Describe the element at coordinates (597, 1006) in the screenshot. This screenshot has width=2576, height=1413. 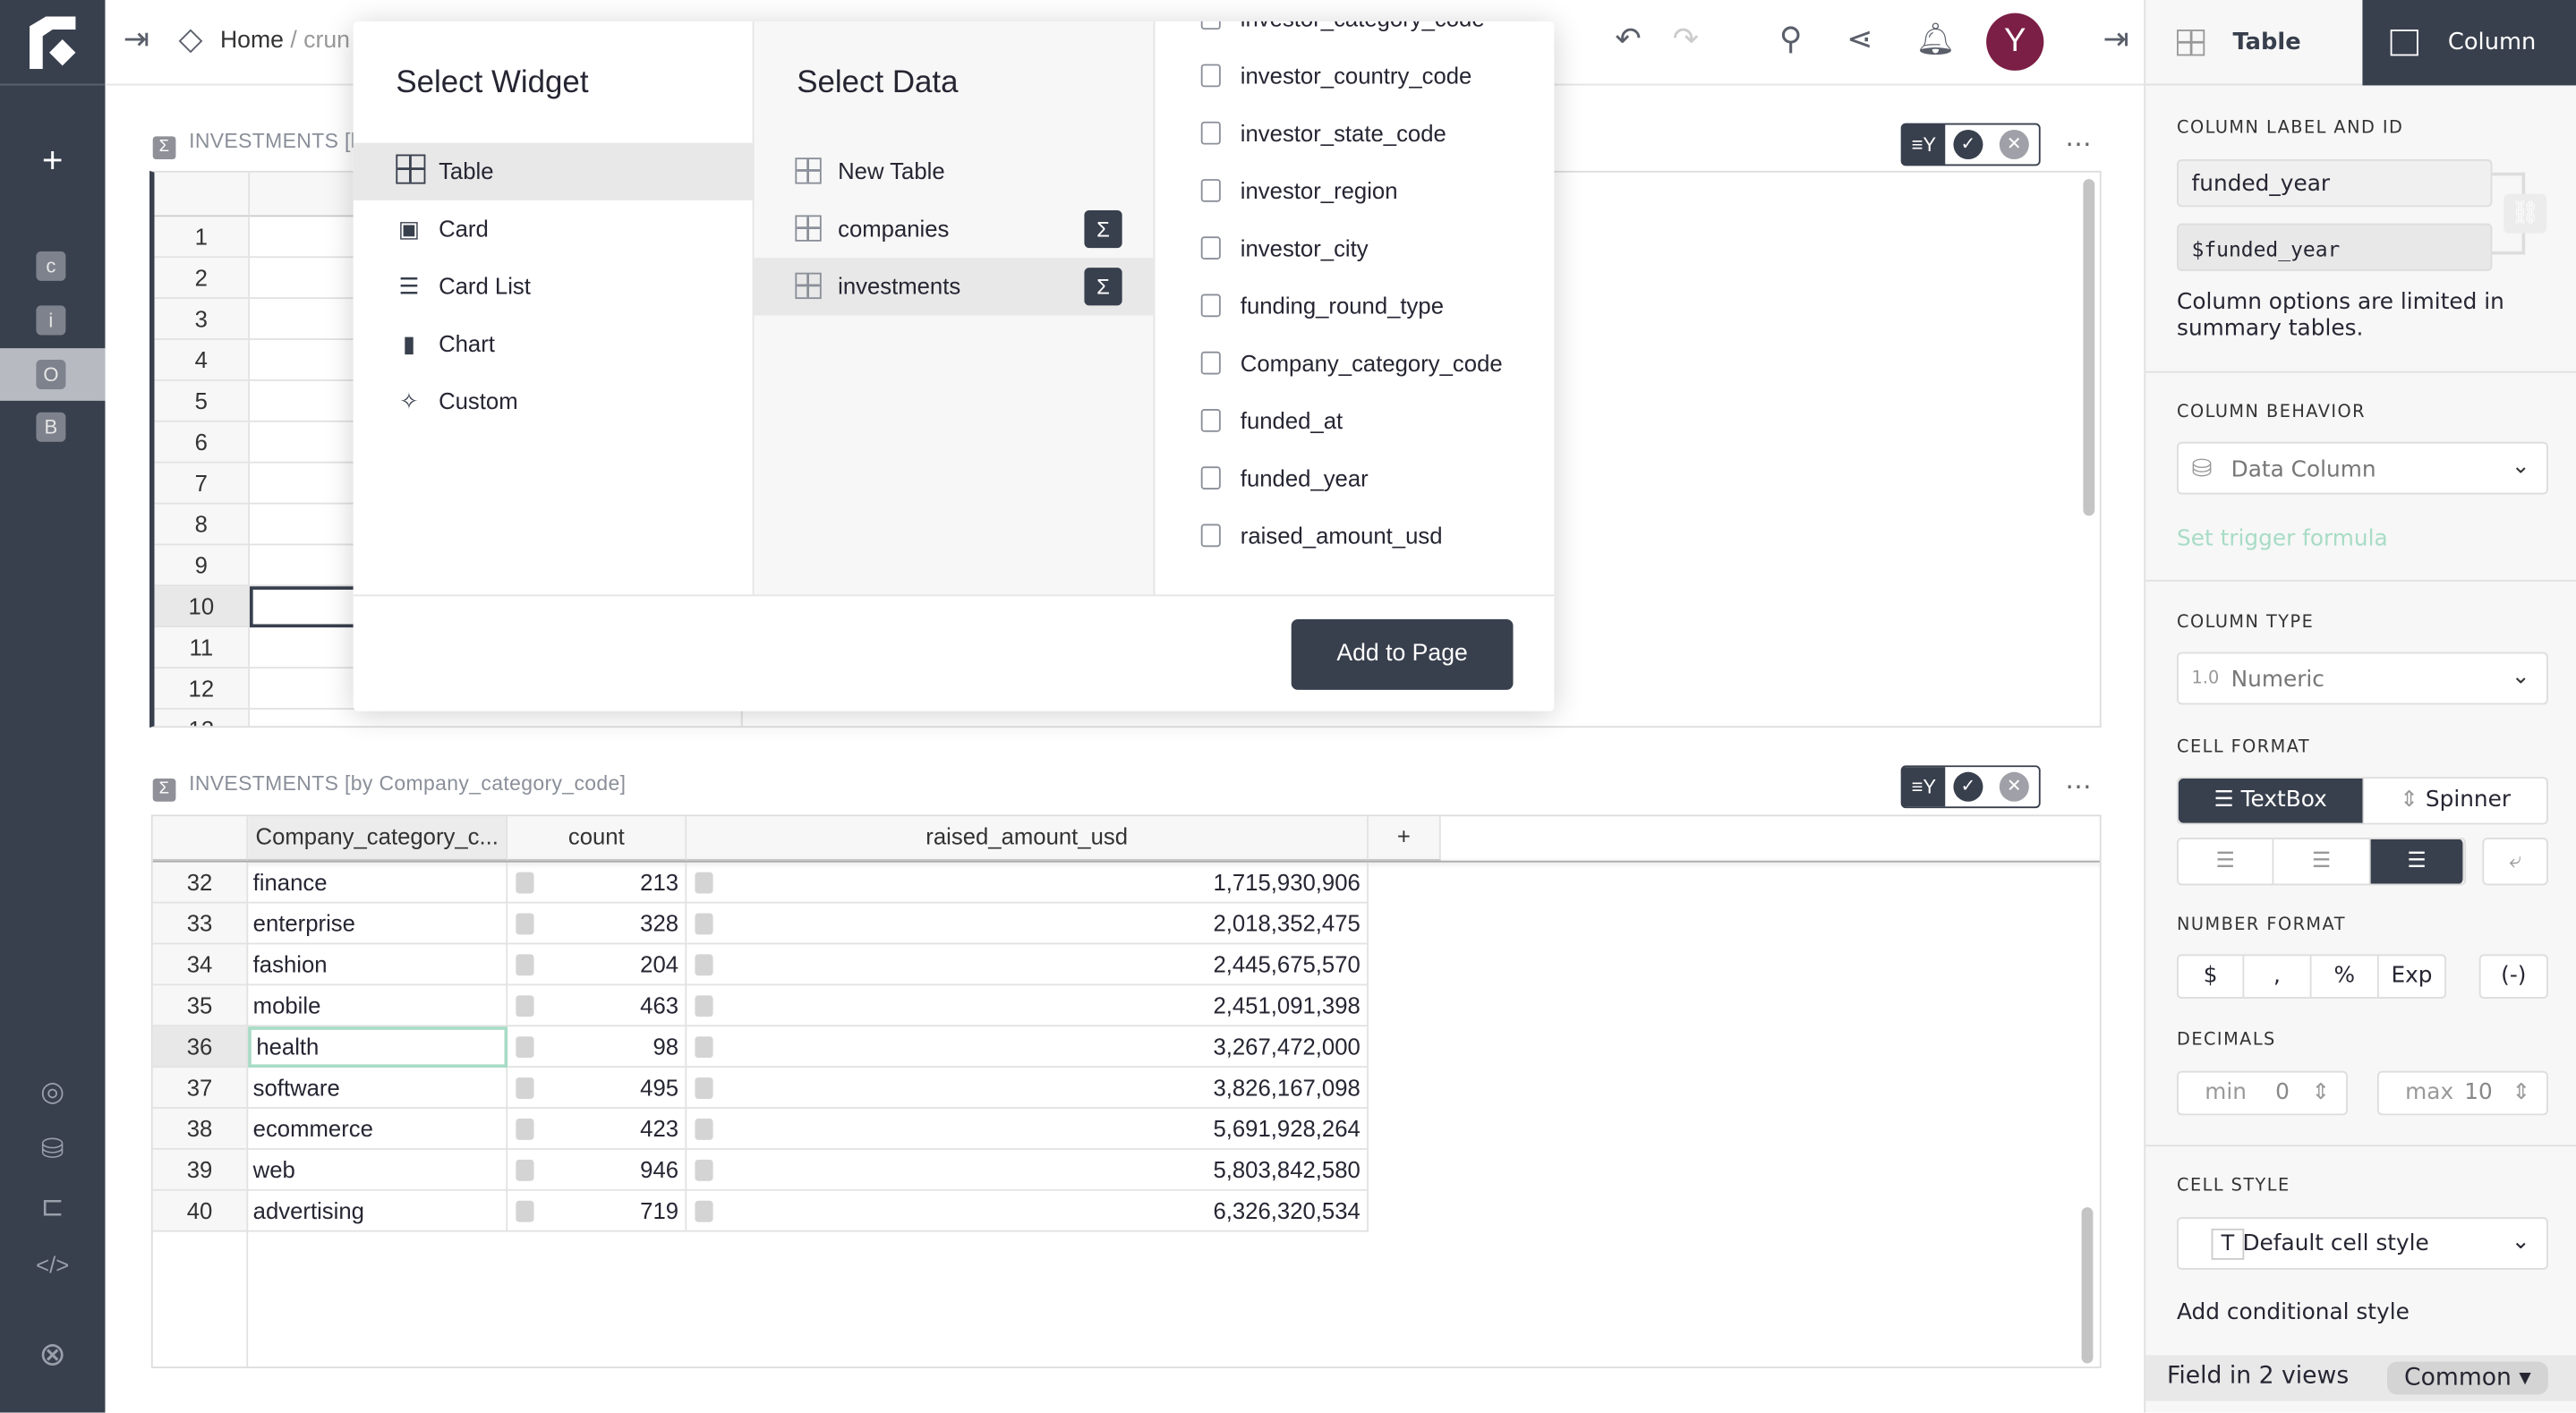
I see `count-cell: 463` at that location.